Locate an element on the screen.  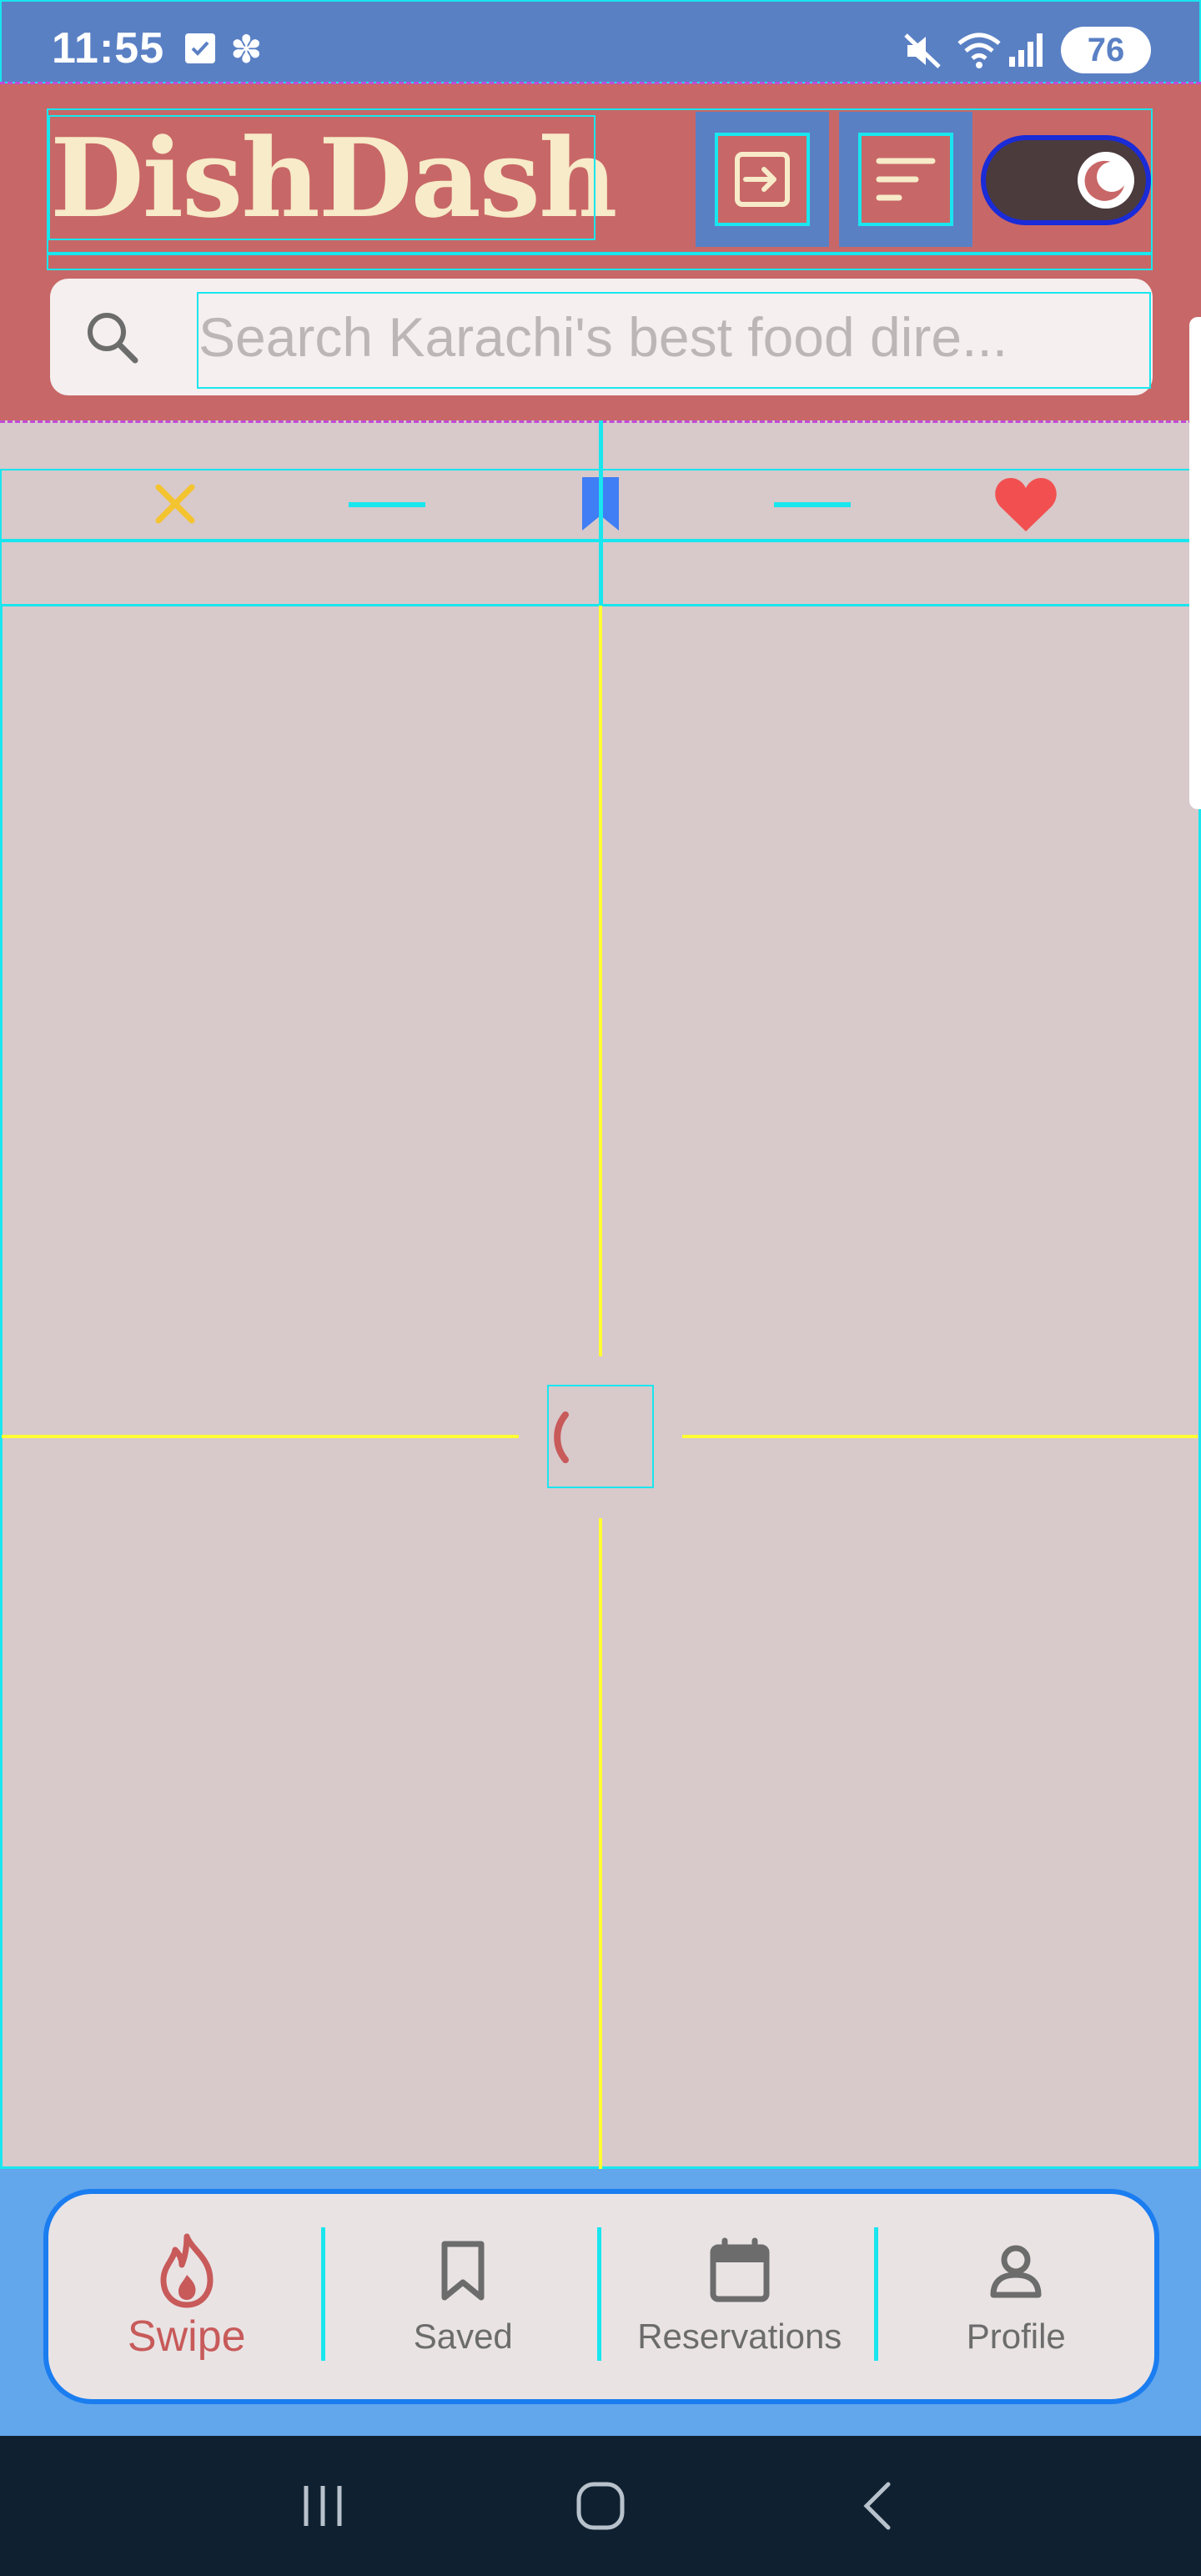
search-bar is located at coordinates (602, 337).